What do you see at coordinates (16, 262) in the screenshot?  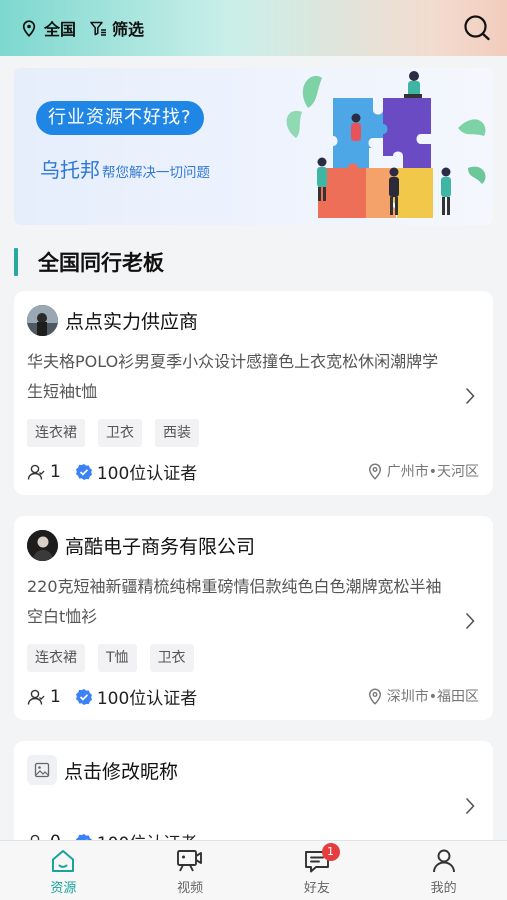 I see `section-accent-bar` at bounding box center [16, 262].